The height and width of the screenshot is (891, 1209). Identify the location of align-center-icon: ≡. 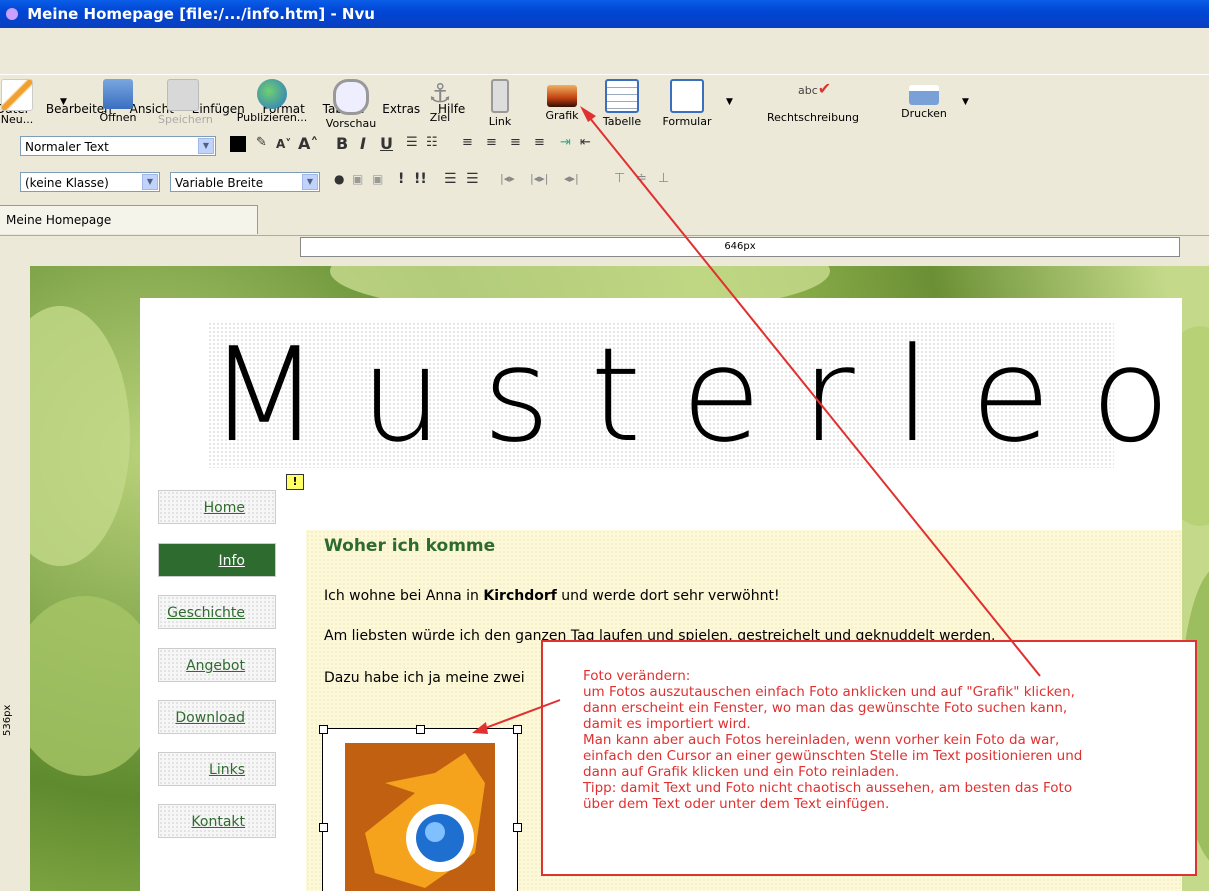
(491, 142).